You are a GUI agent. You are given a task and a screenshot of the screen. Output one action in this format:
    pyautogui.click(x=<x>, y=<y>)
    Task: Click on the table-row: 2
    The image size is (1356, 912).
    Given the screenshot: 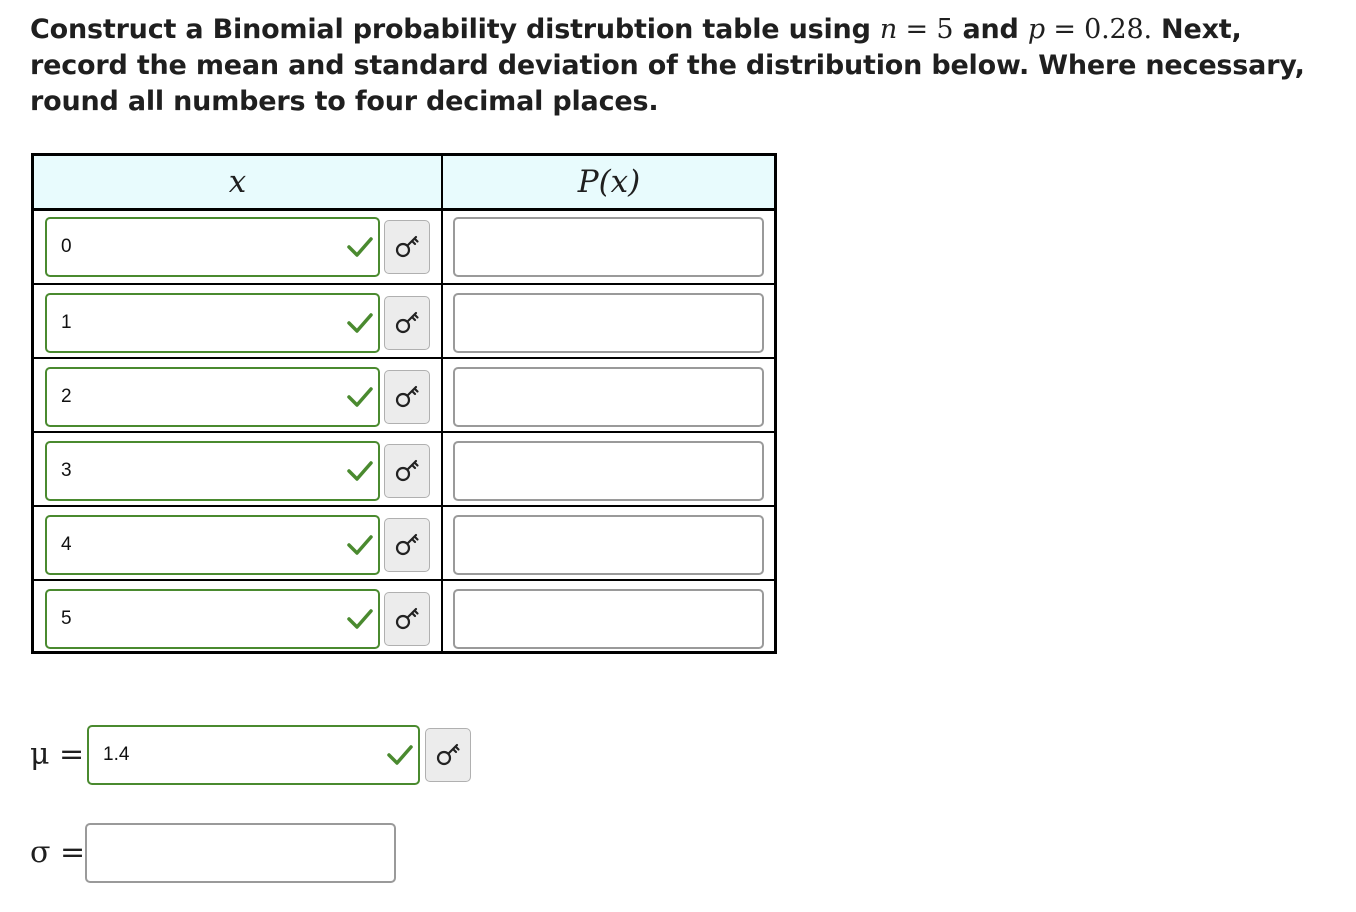 What is the action you would take?
    pyautogui.click(x=404, y=395)
    